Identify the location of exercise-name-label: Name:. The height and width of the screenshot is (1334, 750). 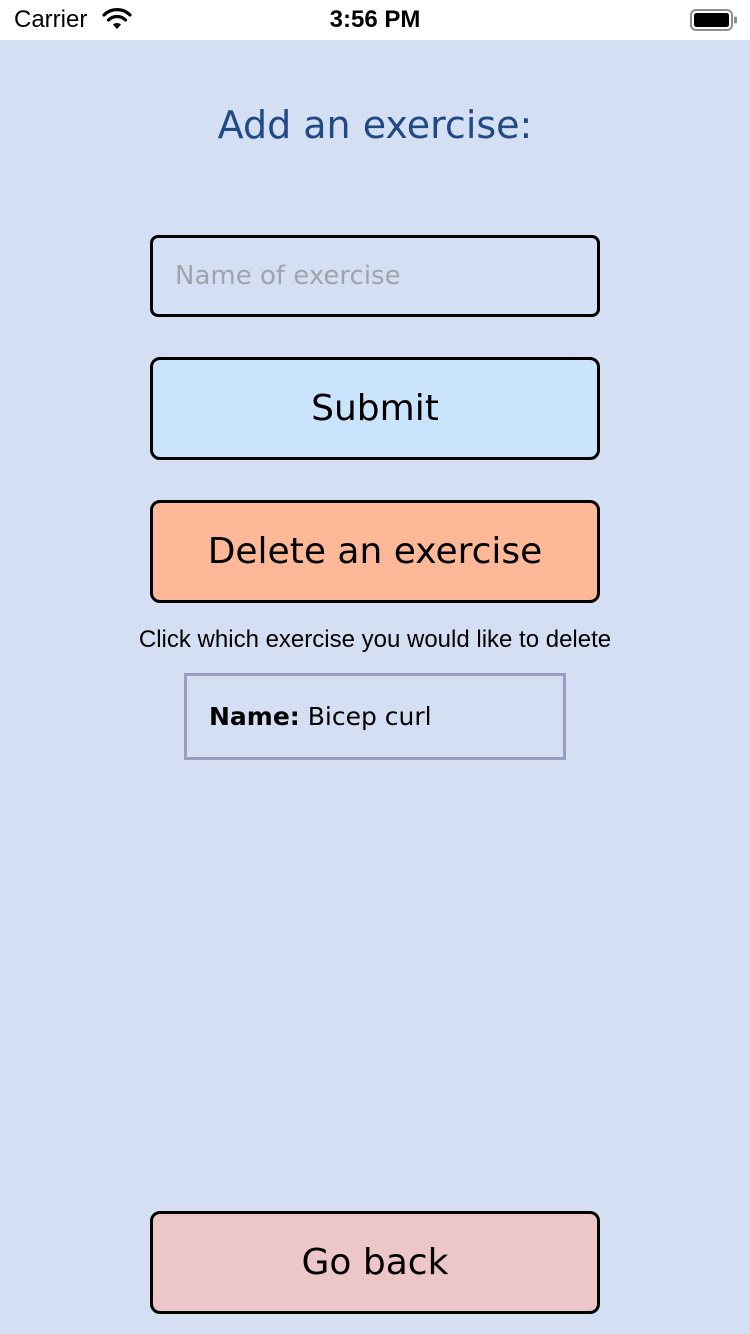
(254, 716).